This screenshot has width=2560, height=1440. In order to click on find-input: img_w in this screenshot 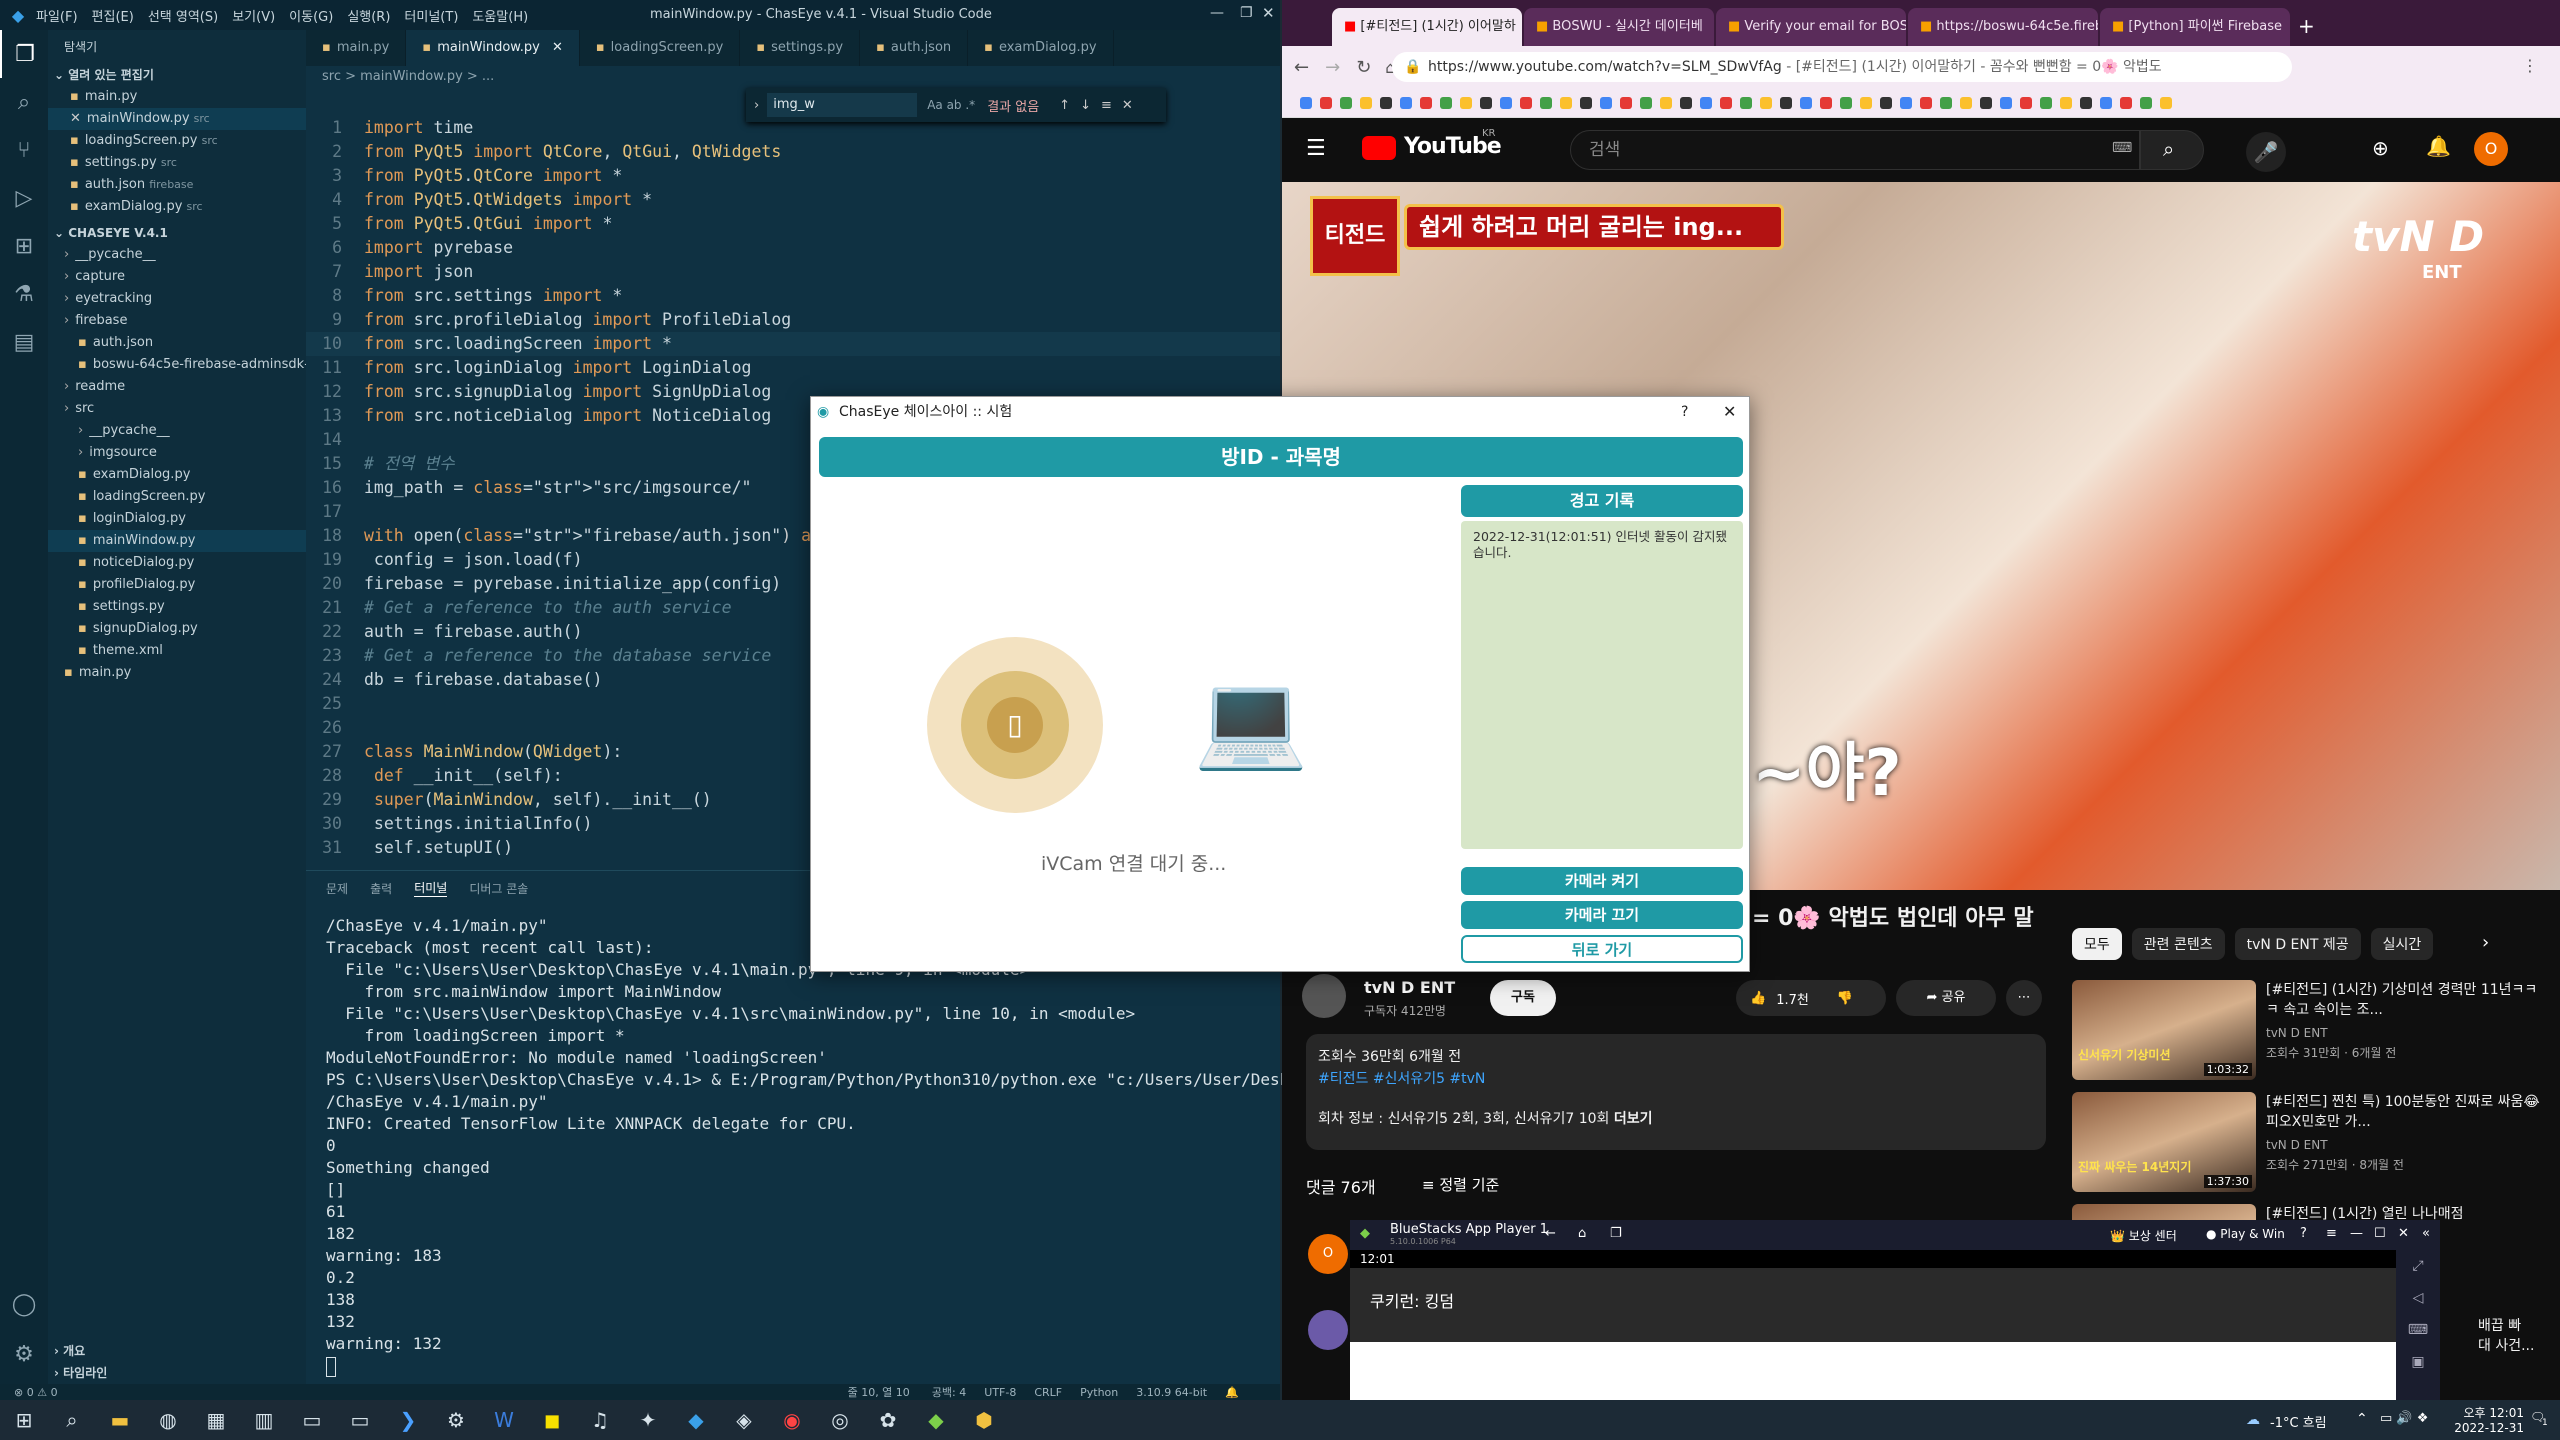, I will do `click(842, 105)`.